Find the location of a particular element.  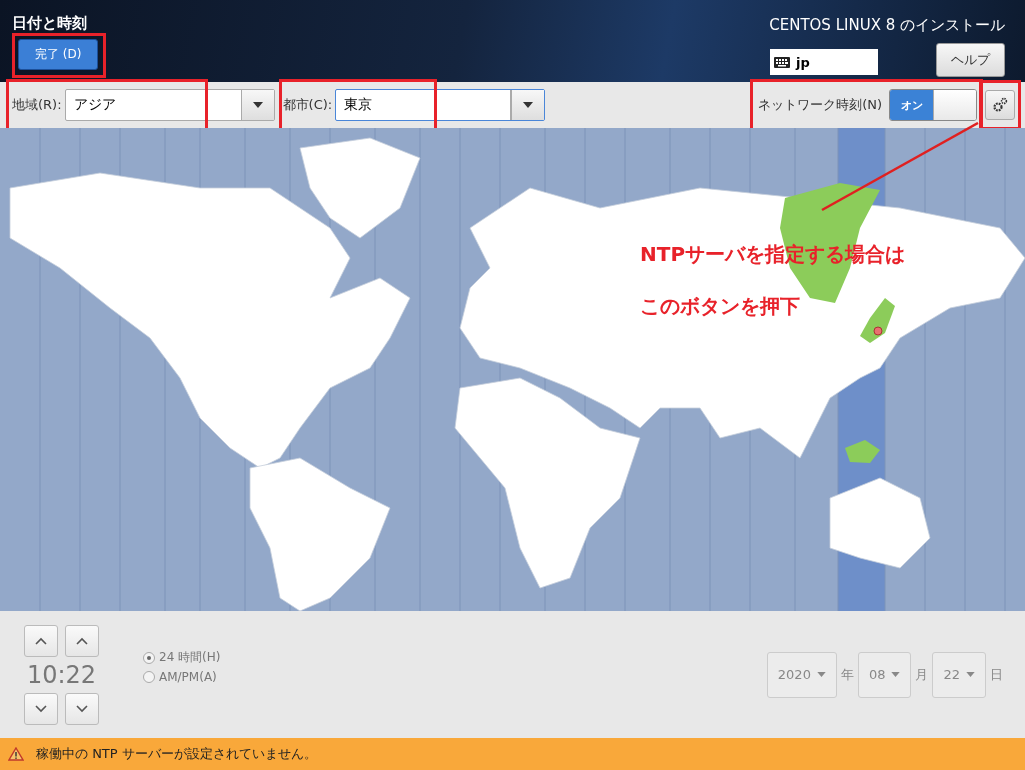

time-display: 10:22 is located at coordinates (61, 674).